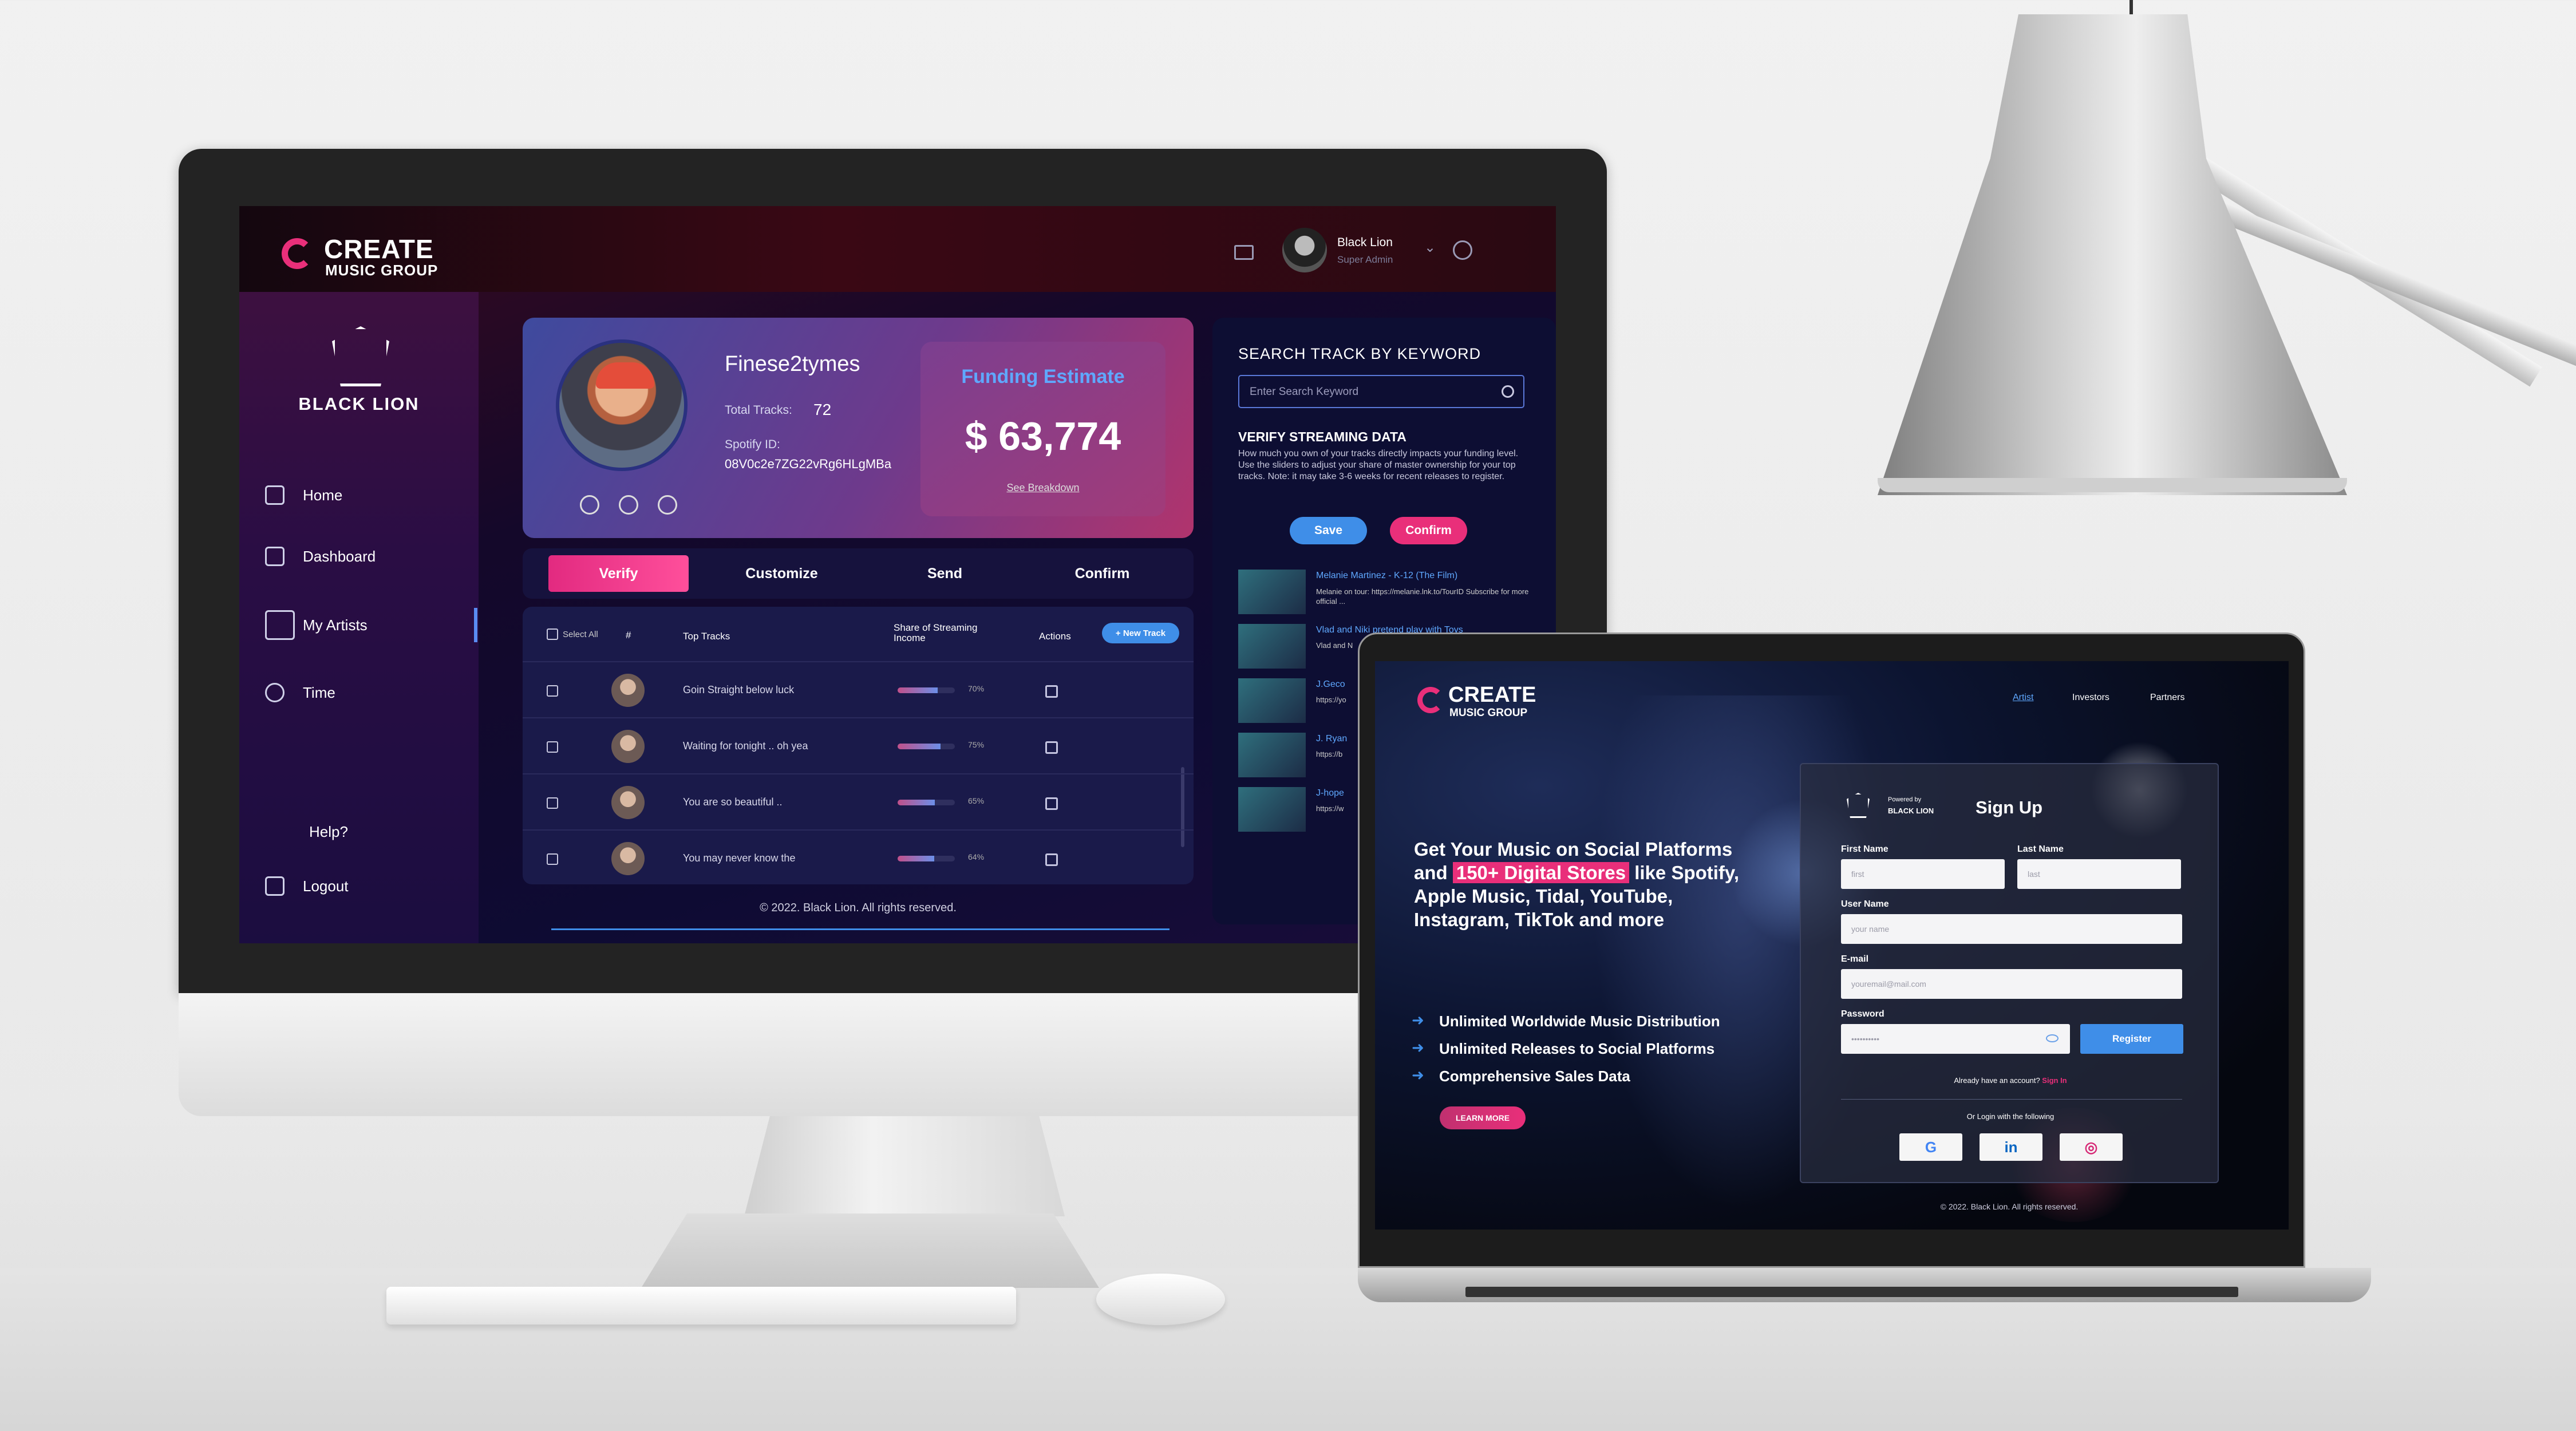 This screenshot has width=2576, height=1431. Describe the element at coordinates (300, 692) in the screenshot. I see `sidebar-item-time: Time` at that location.